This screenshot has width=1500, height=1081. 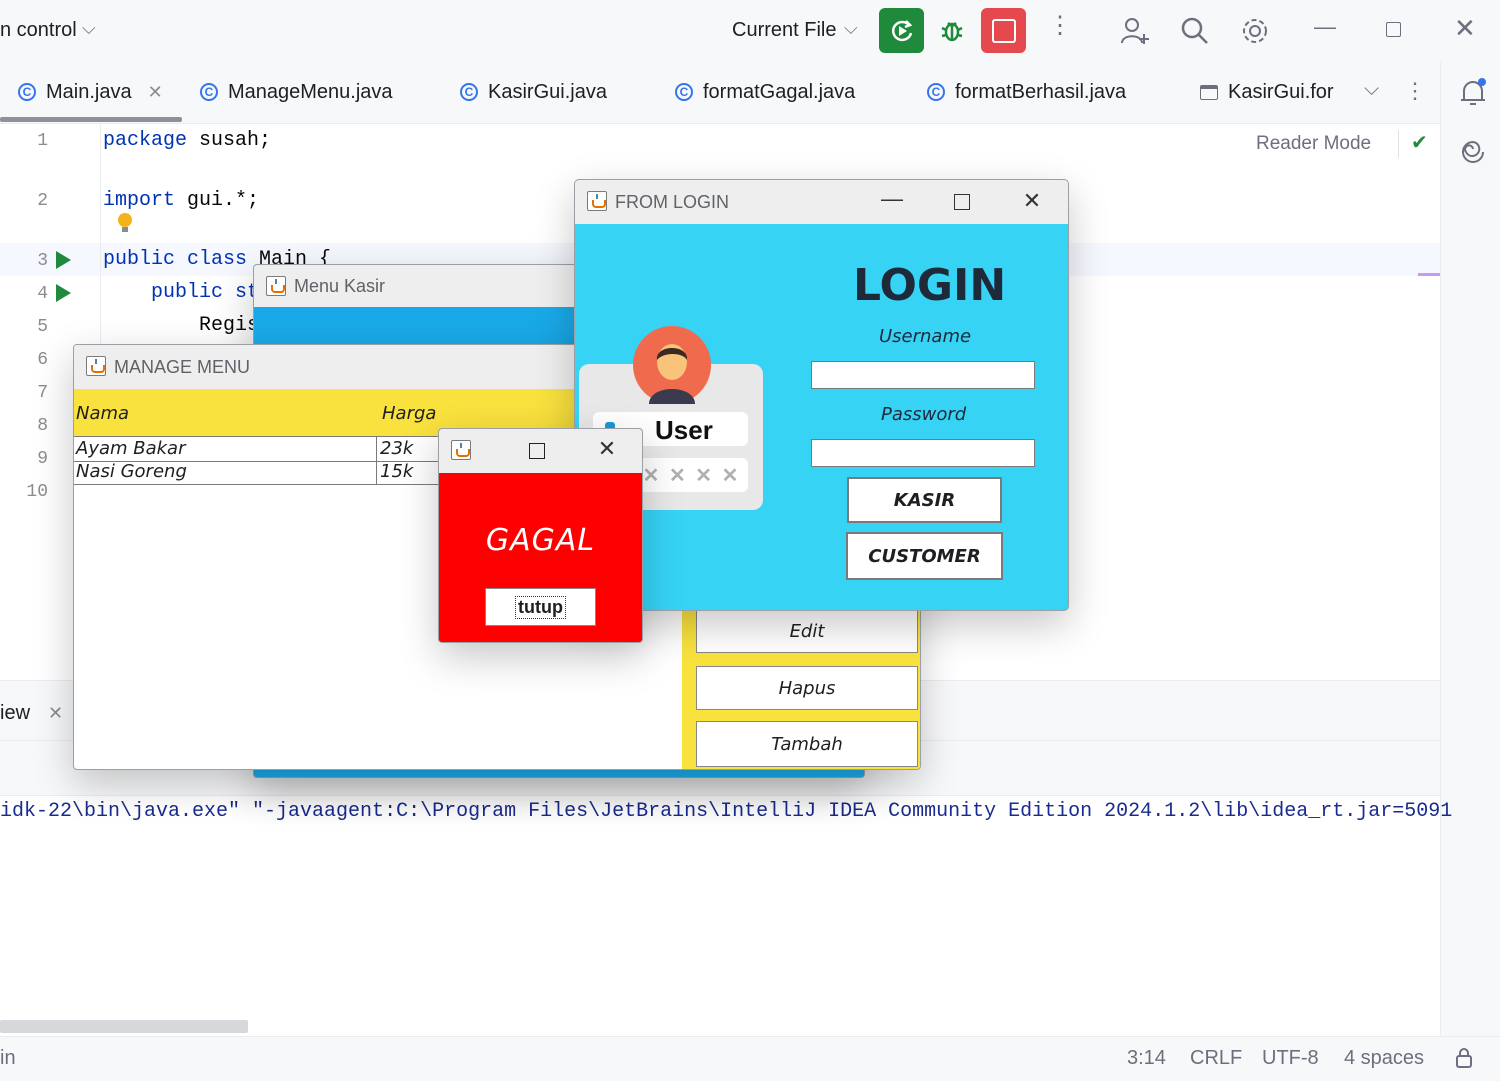 What do you see at coordinates (547, 91) in the screenshot?
I see `tab-label: KasirGui.java` at bounding box center [547, 91].